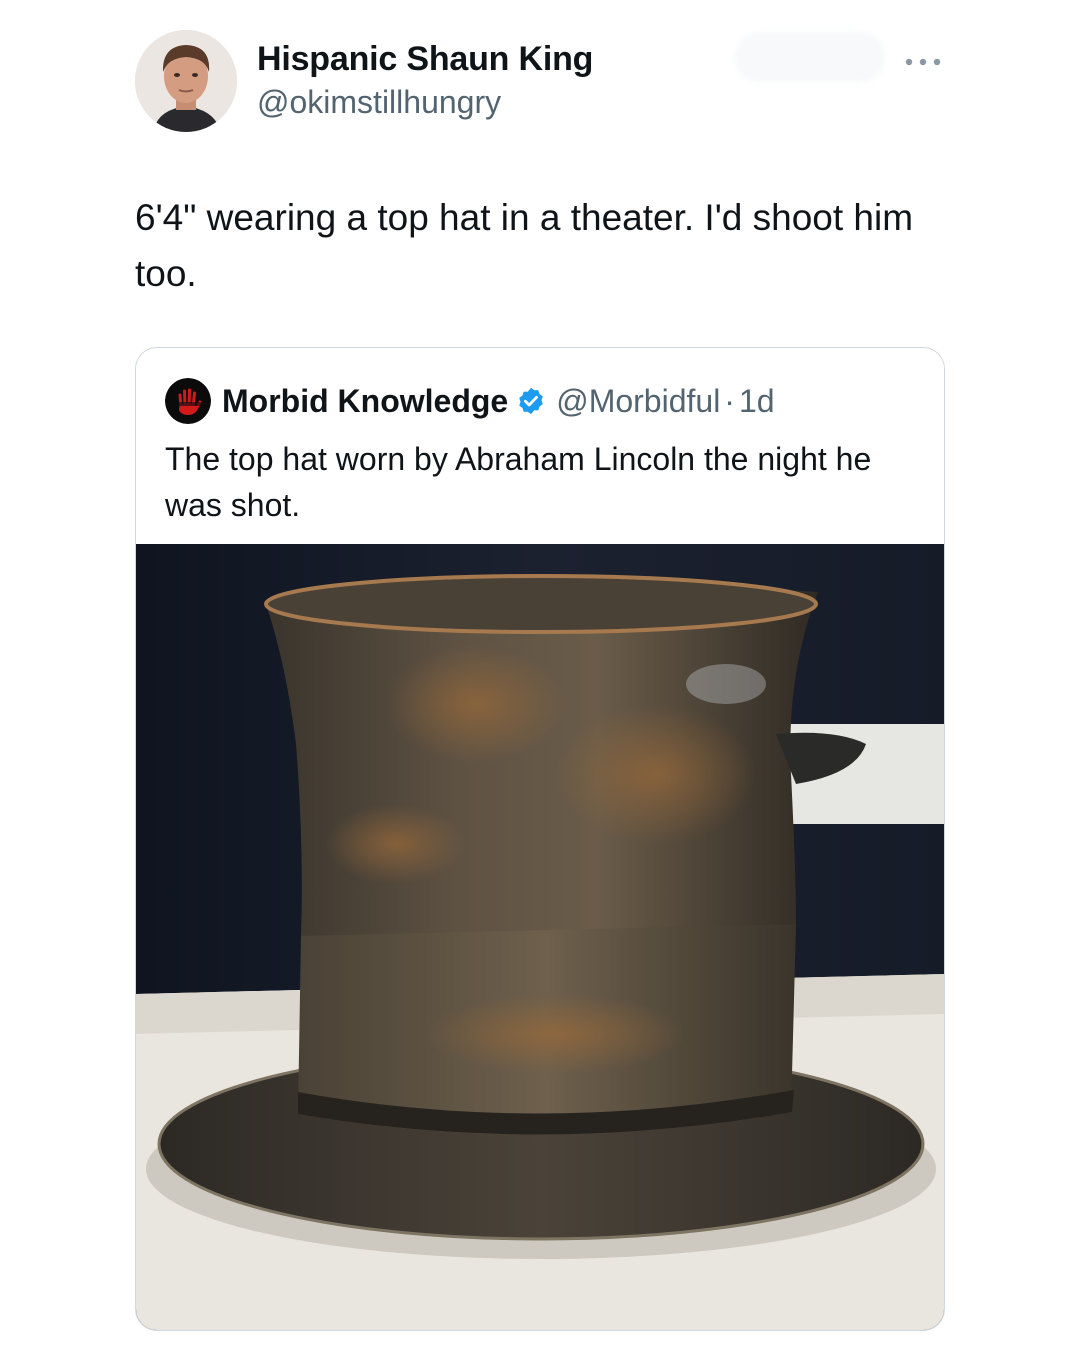  I want to click on quoted-author-display-name: Morbid Knowledge, so click(365, 401).